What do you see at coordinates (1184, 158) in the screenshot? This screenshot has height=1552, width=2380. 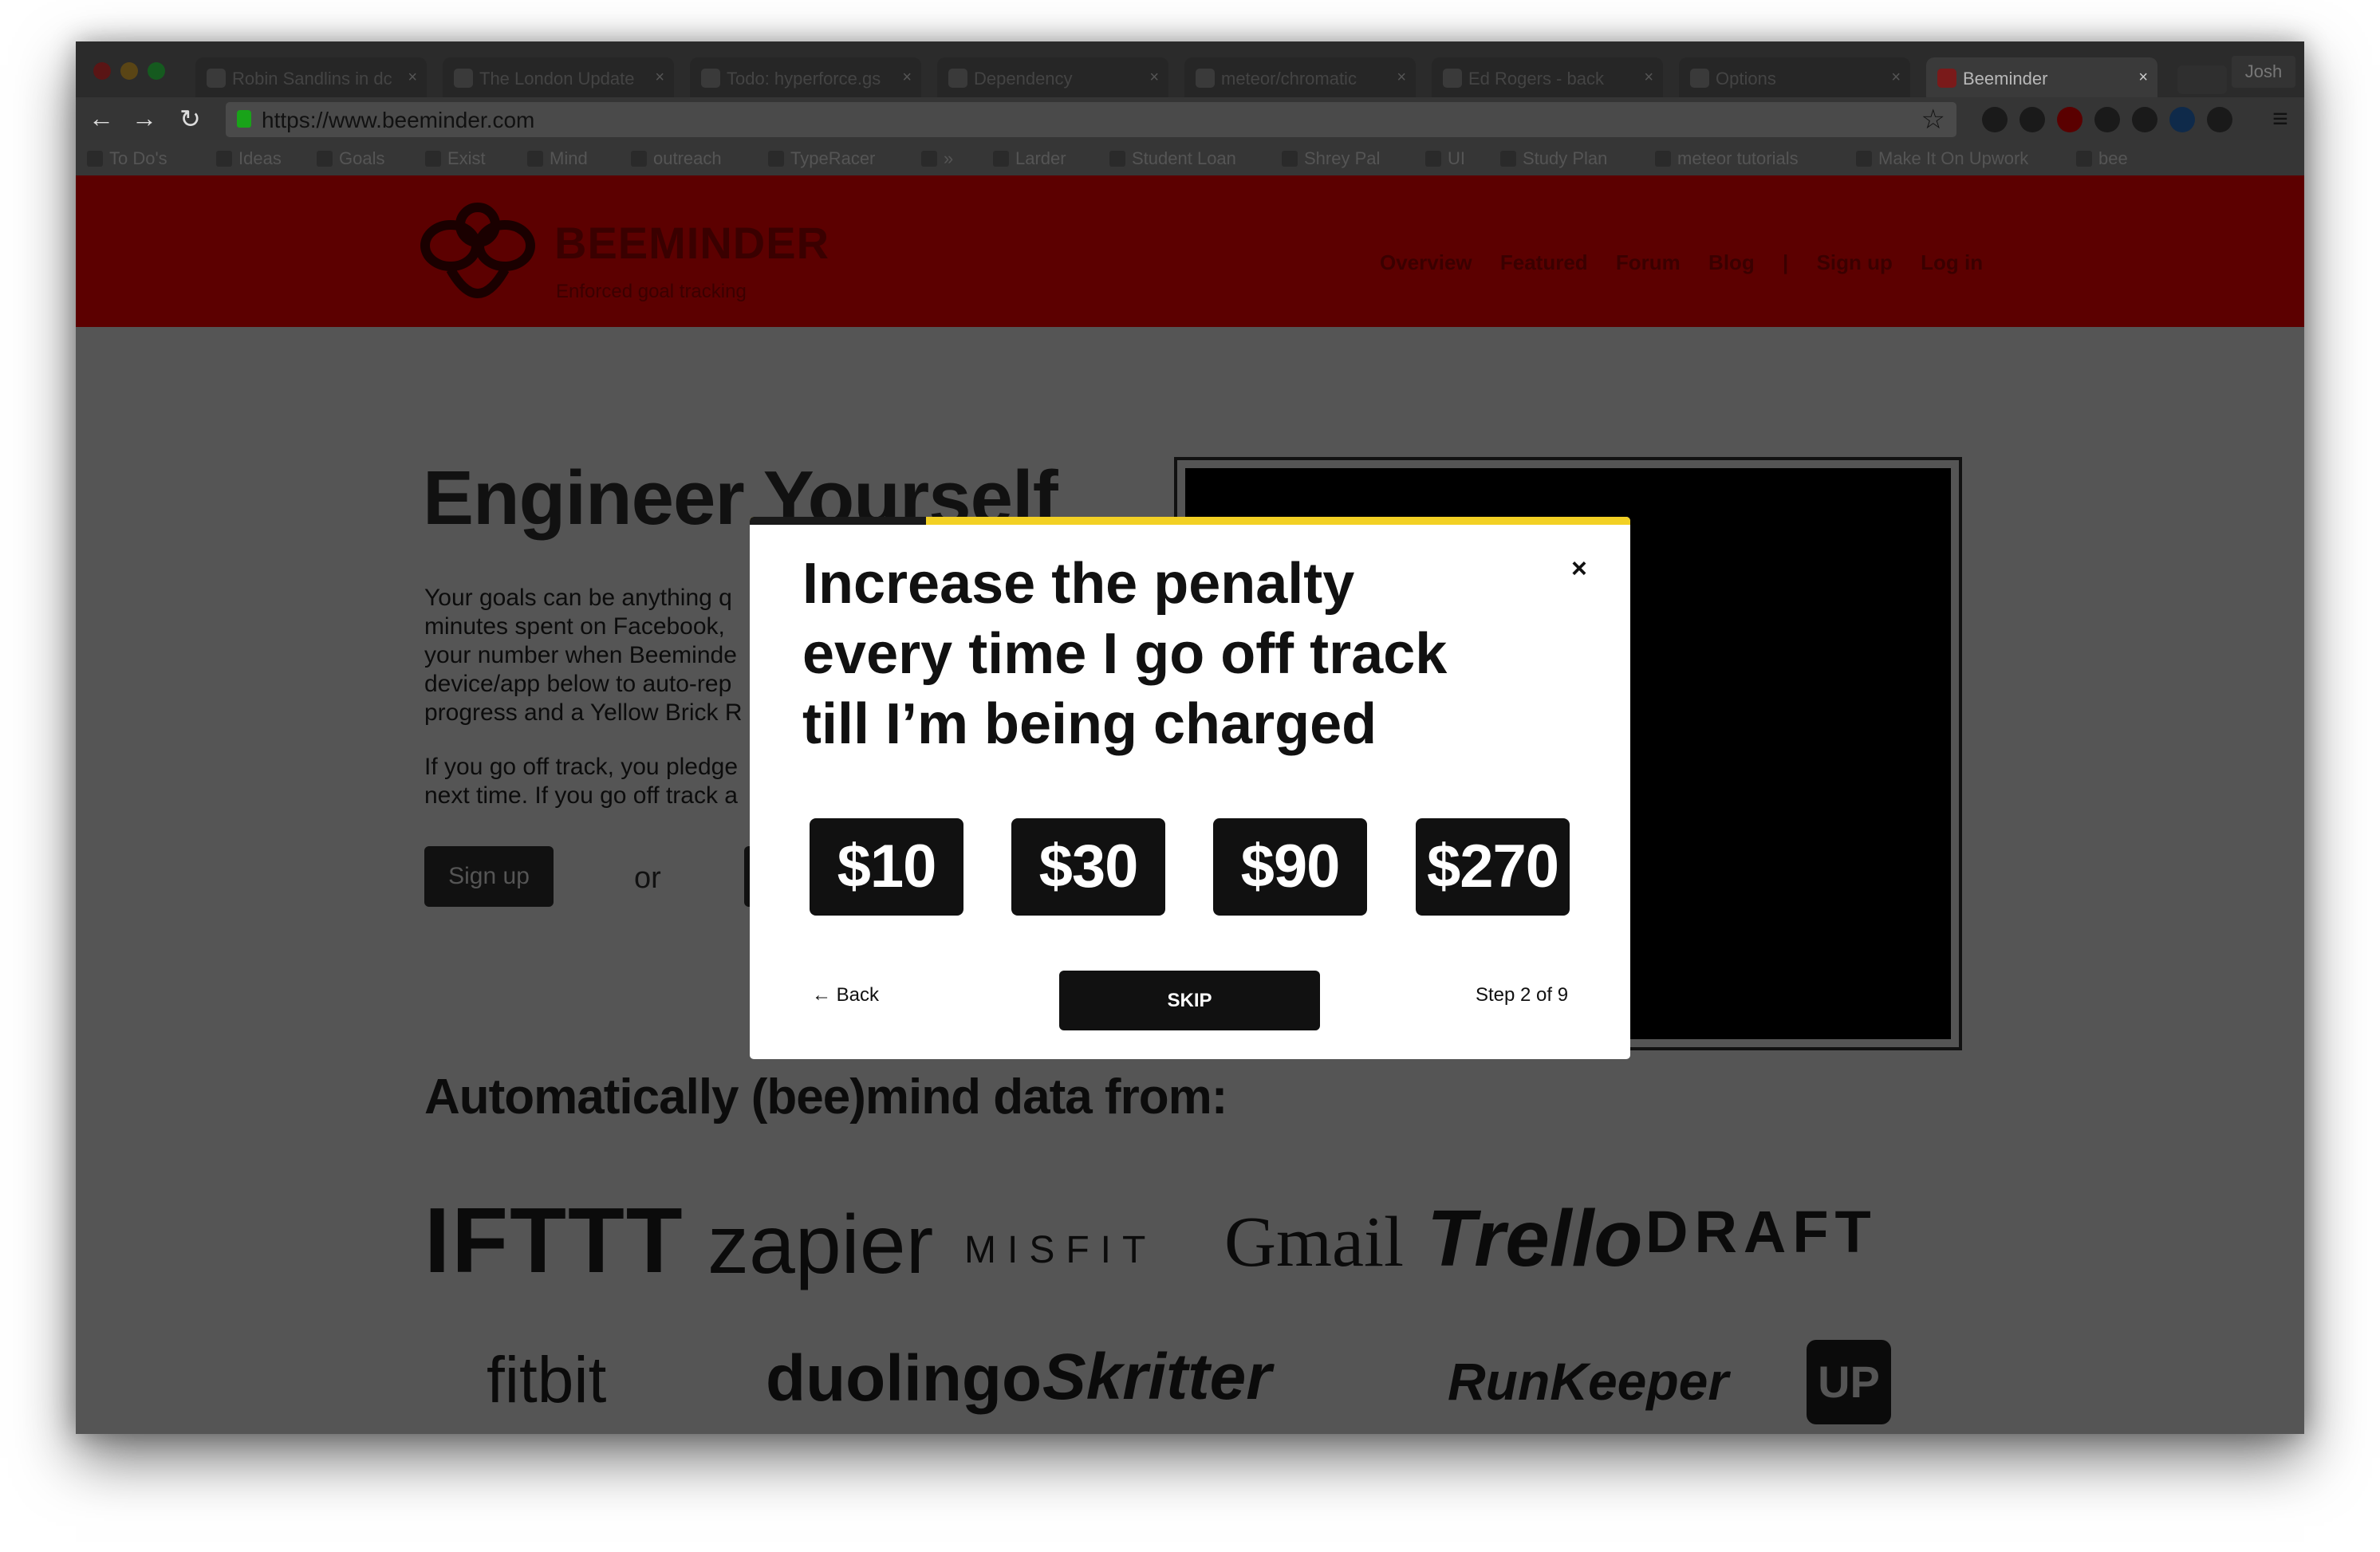 I see `bookmark-label: Student Loan` at bounding box center [1184, 158].